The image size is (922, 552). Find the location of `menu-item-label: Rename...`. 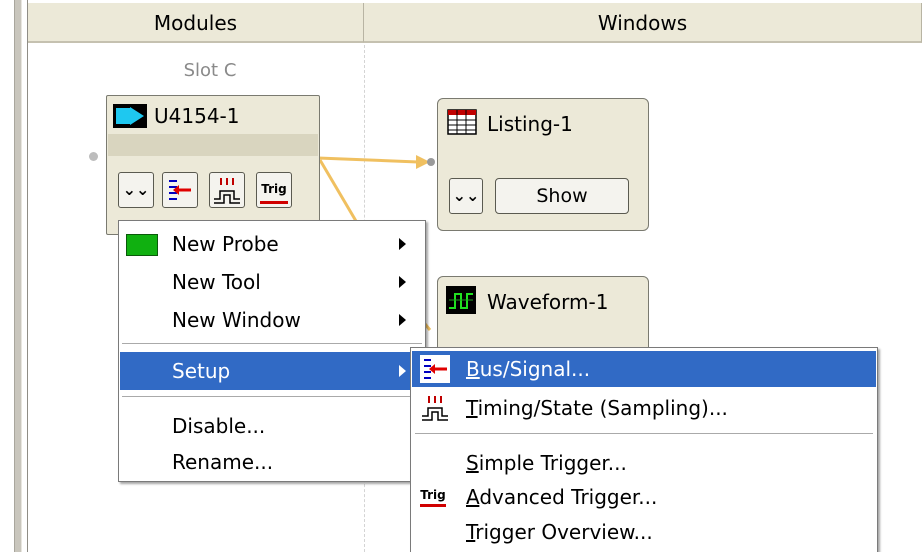

menu-item-label: Rename... is located at coordinates (223, 462).